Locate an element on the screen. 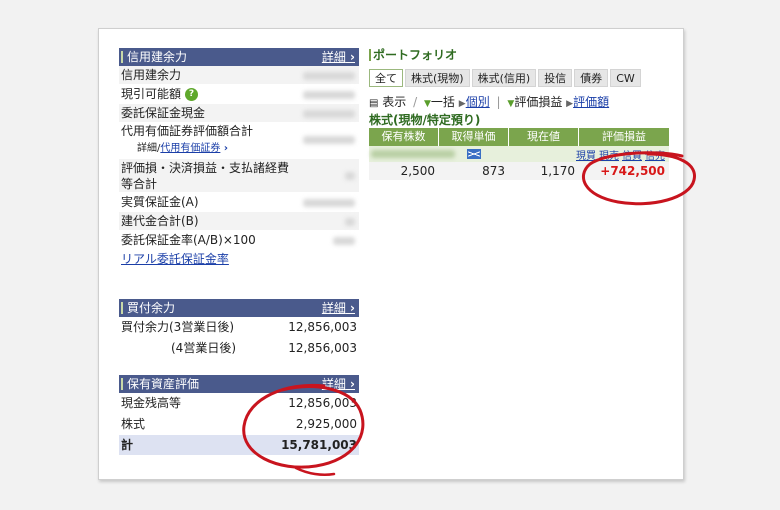 The height and width of the screenshot is (510, 780). asset-total-value: 15,781,003 is located at coordinates (319, 445).